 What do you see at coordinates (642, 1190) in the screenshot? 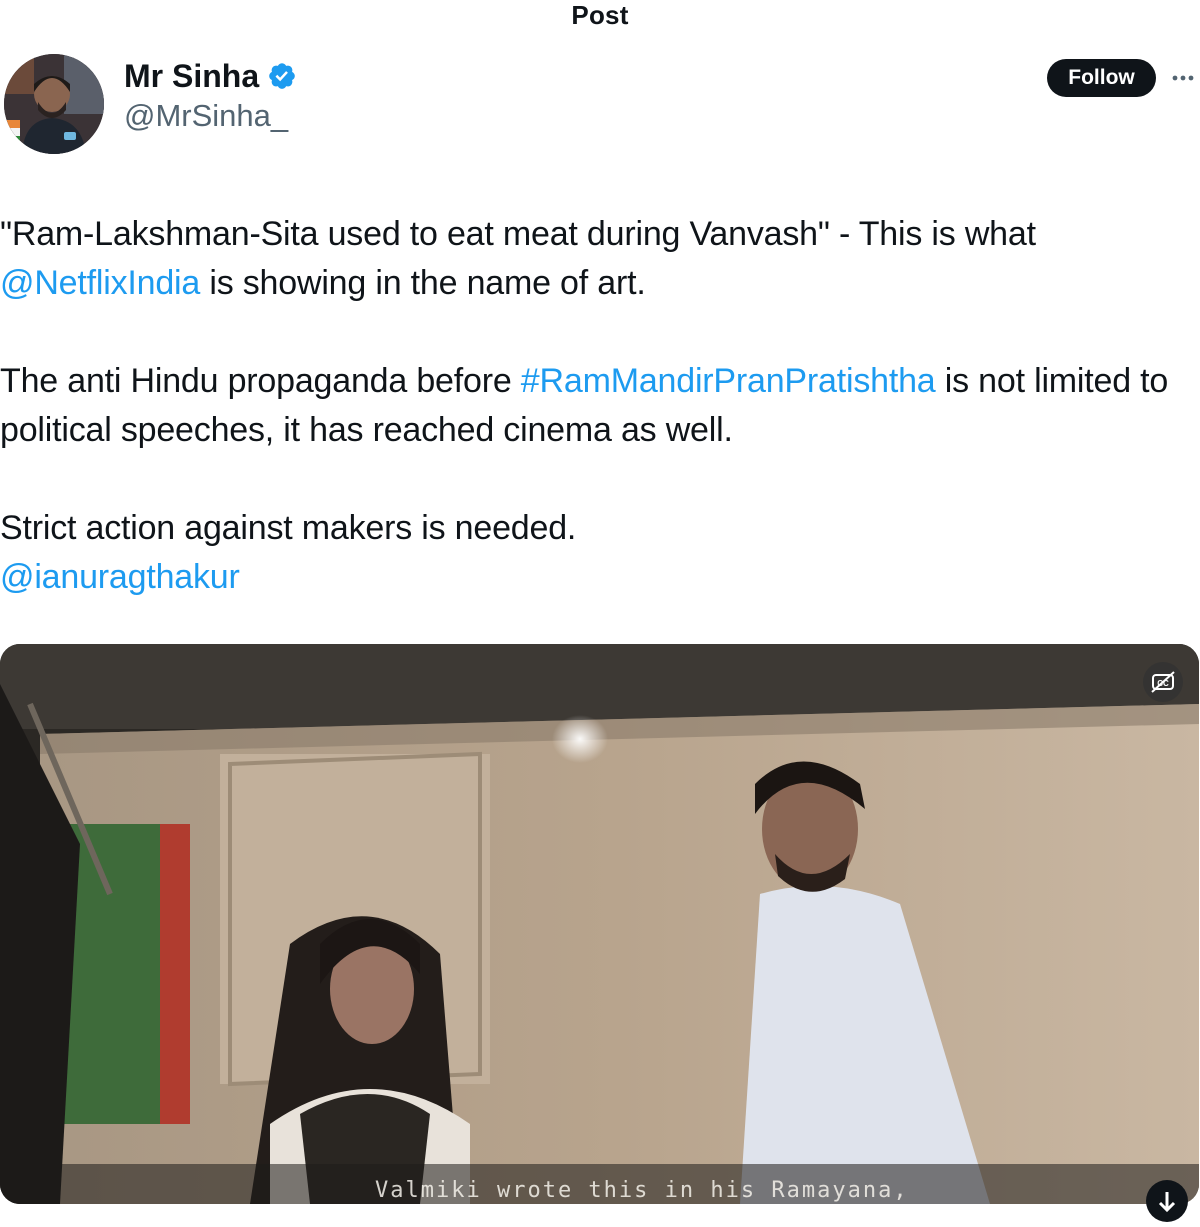
I see `video-subtitle: Valmiki wrote this in his Ramayana,` at bounding box center [642, 1190].